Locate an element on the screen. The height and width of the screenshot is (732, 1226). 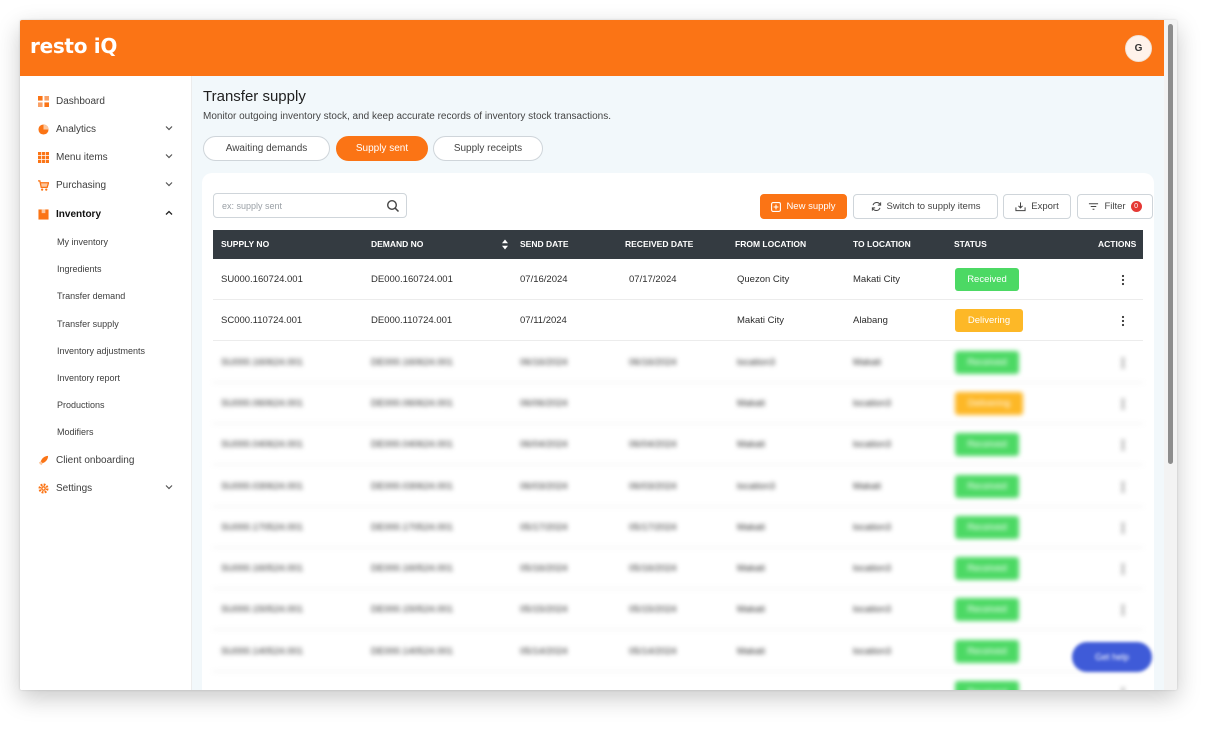
cell-send-date: 05/16/2024 is located at coordinates (544, 569).